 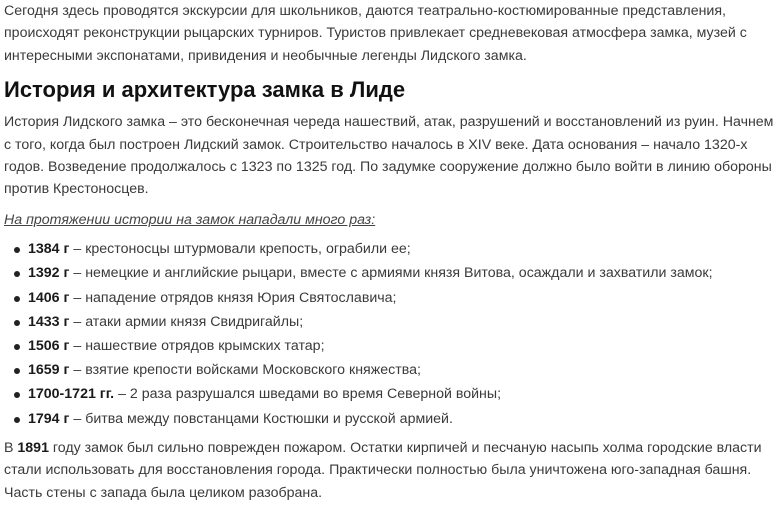 What do you see at coordinates (71, 394) in the screenshot?
I see `event-year: 1700-1721 гг.` at bounding box center [71, 394].